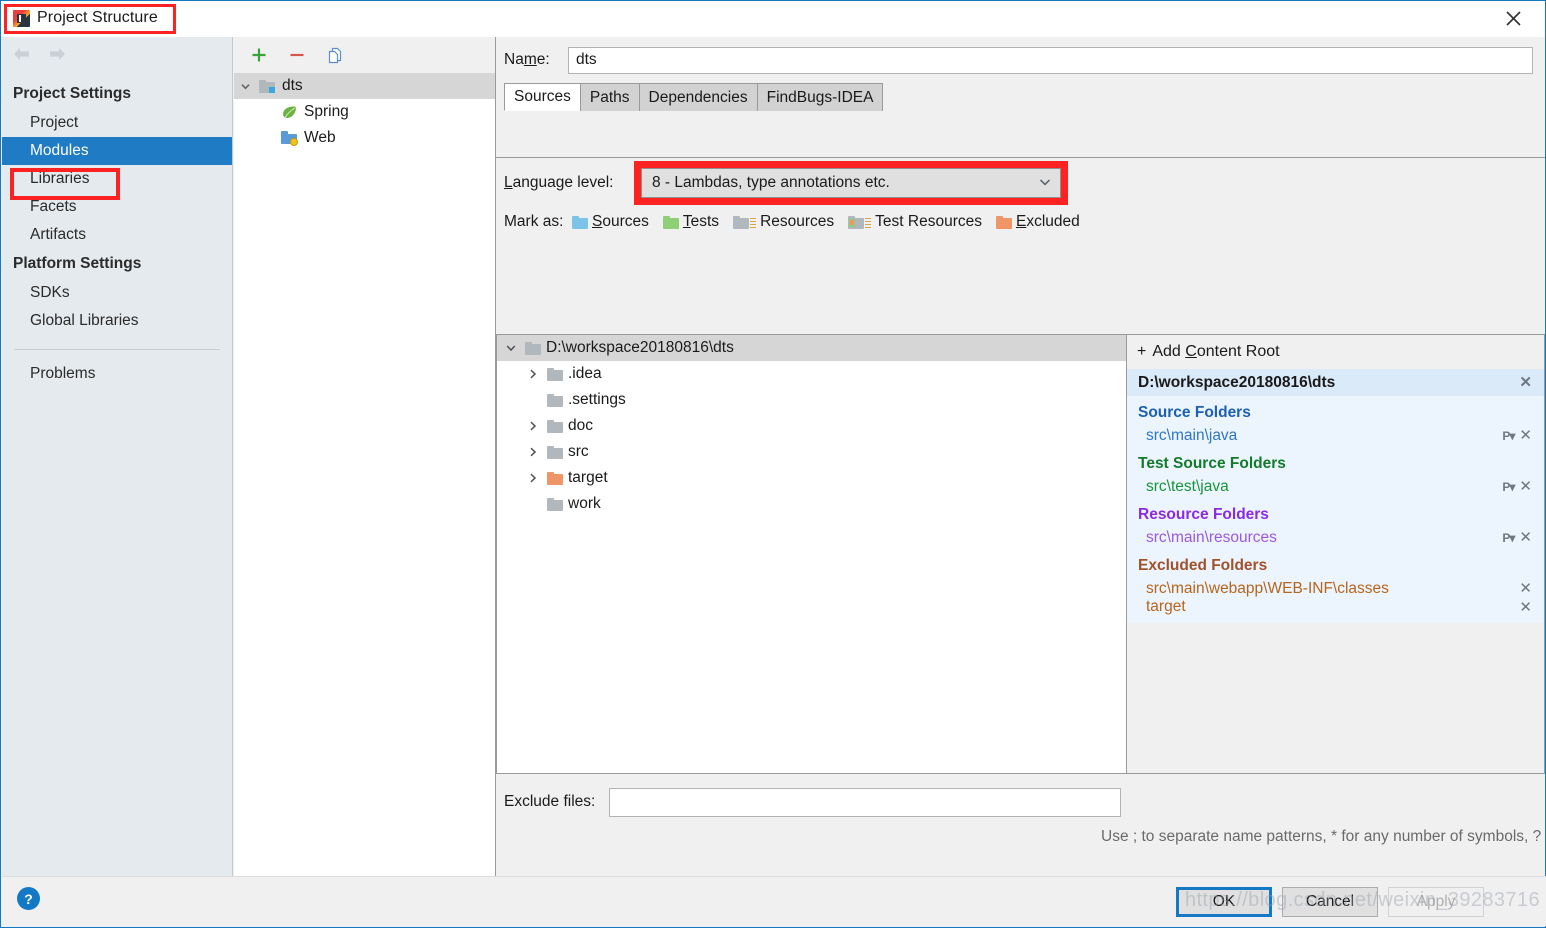  What do you see at coordinates (588, 477) in the screenshot?
I see `tree-row-label: target` at bounding box center [588, 477].